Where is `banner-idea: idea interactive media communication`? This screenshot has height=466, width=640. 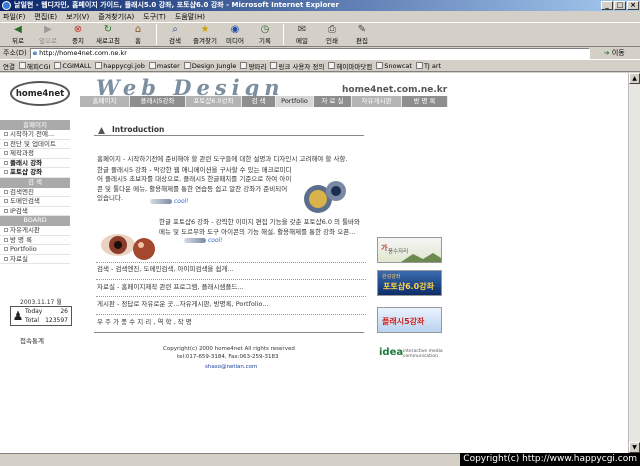 banner-idea: idea interactive media communication is located at coordinates (410, 354).